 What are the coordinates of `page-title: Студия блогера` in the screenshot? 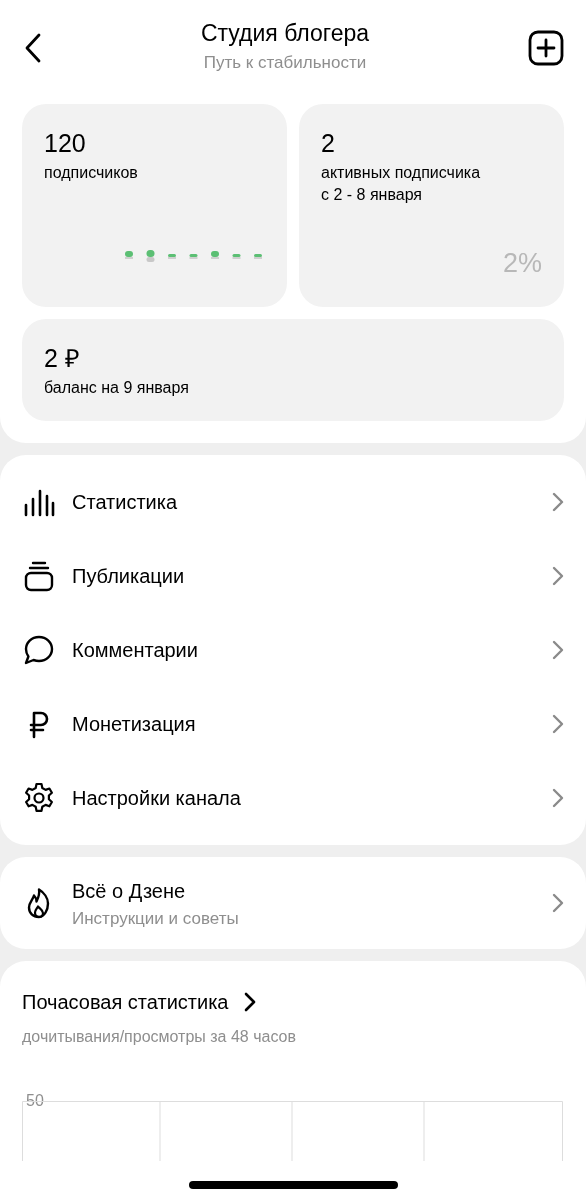 It's located at (285, 33).